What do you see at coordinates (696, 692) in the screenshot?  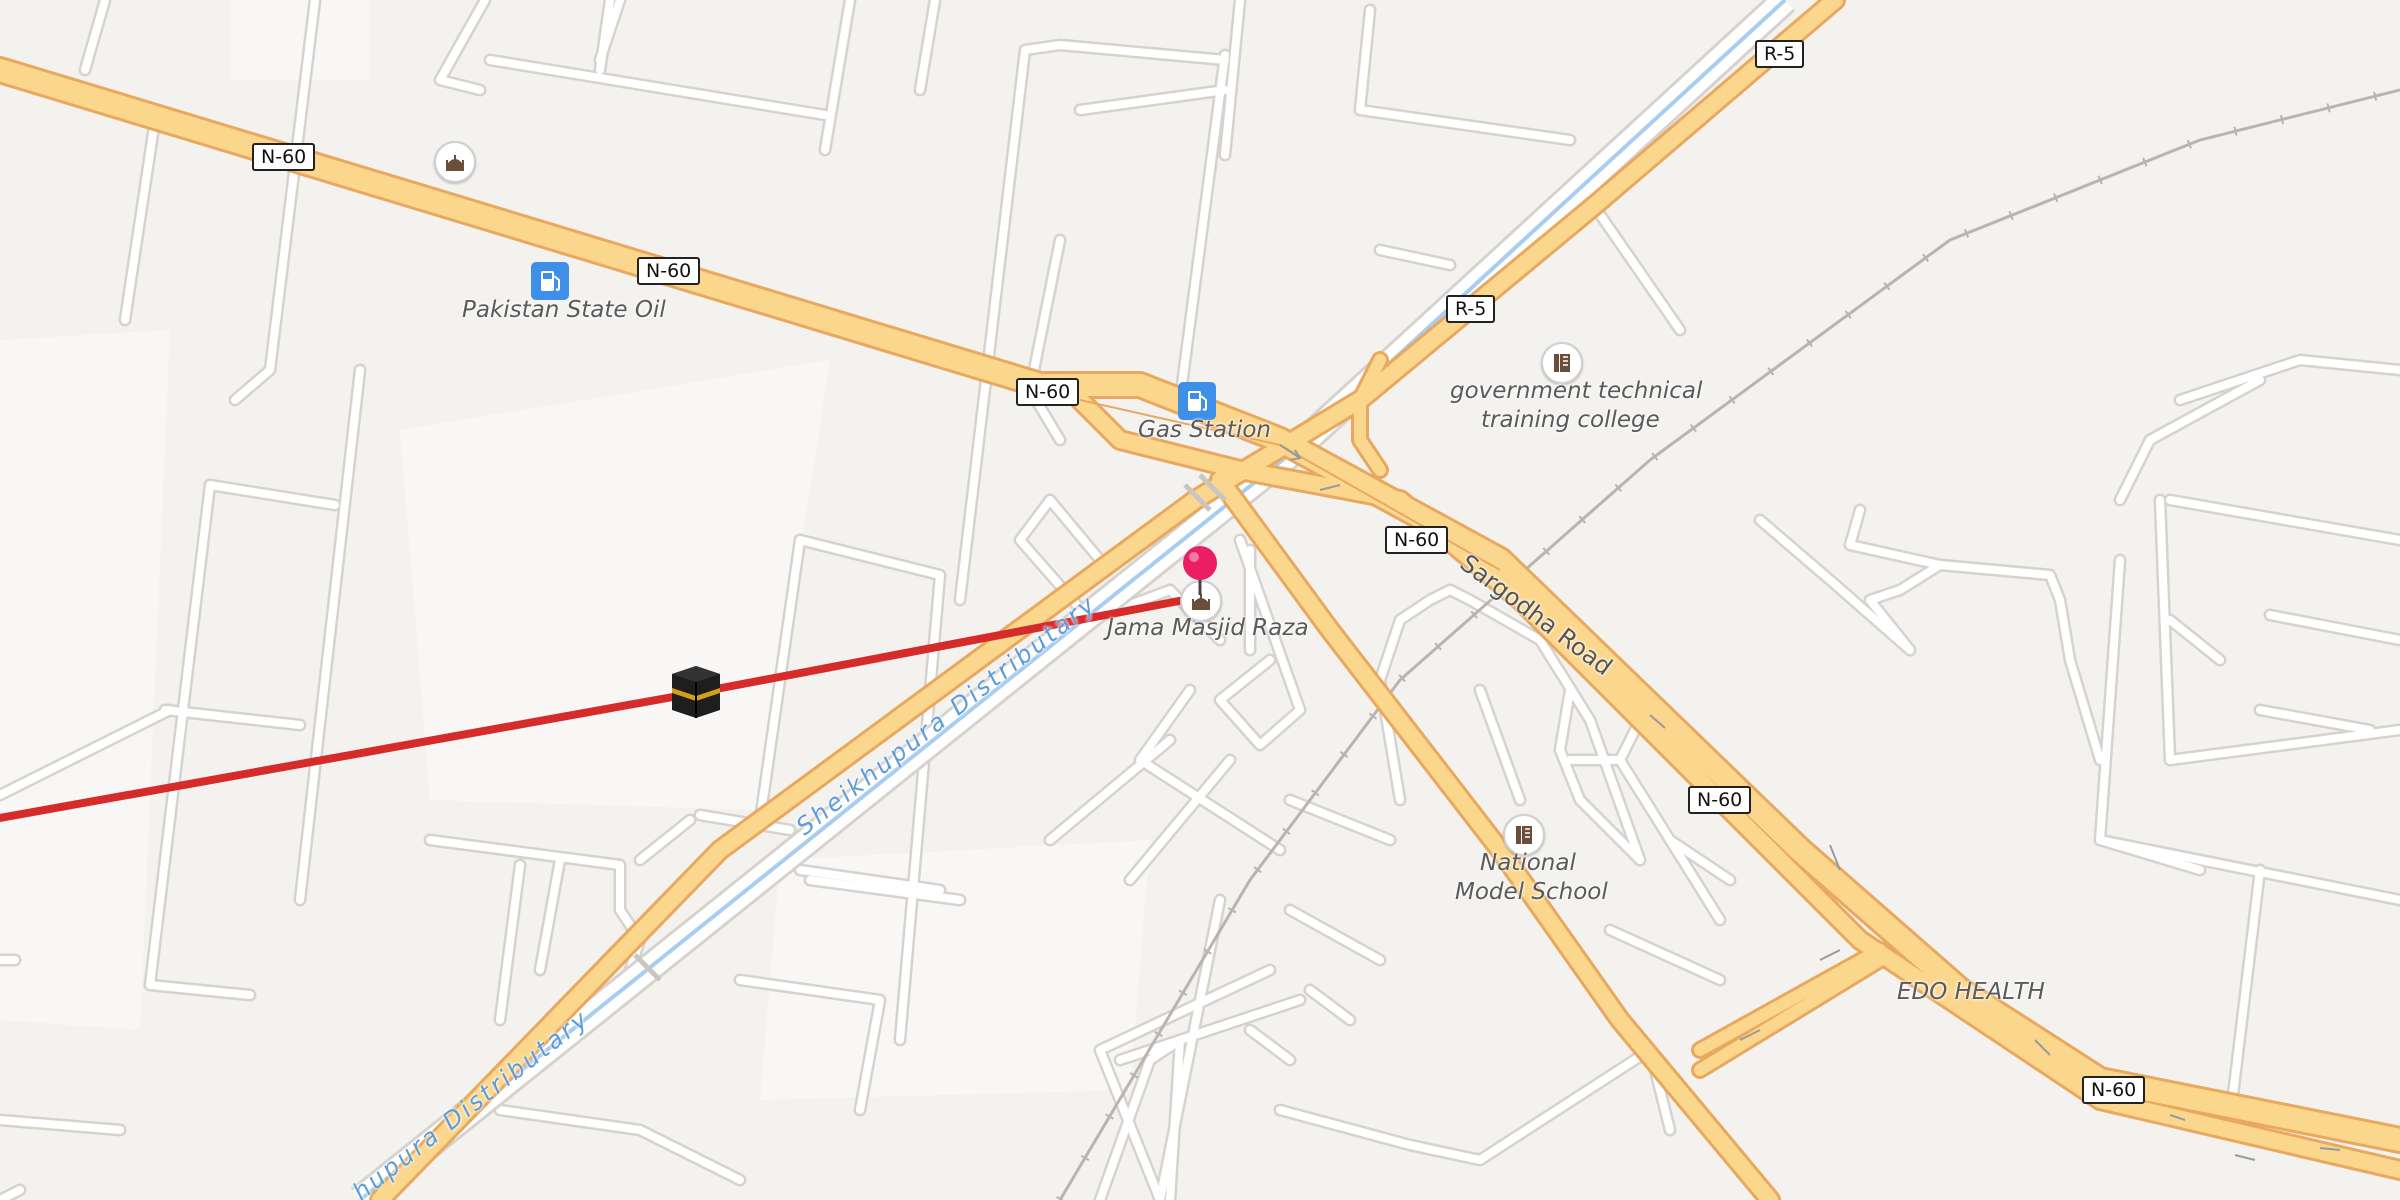 I see `kaaba-icon` at bounding box center [696, 692].